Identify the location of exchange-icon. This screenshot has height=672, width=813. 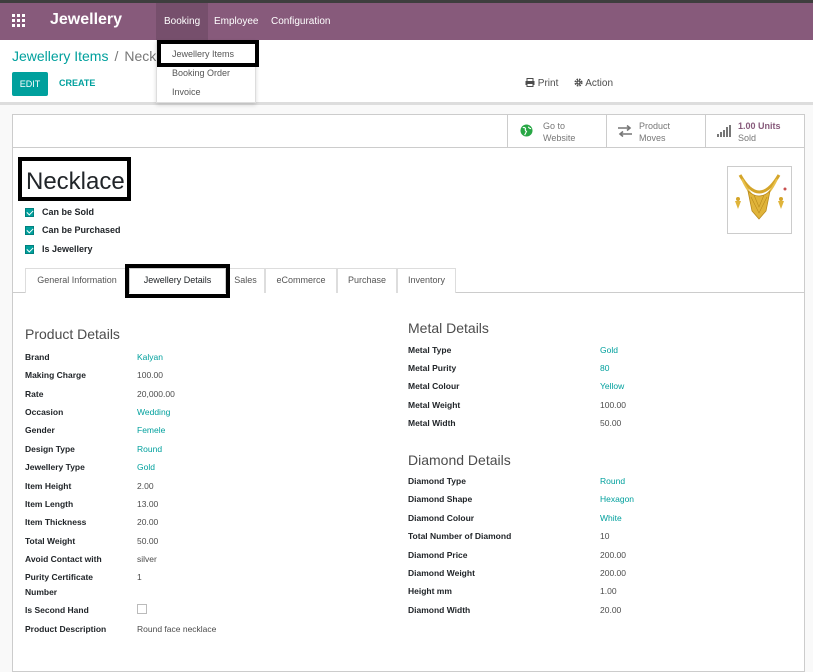
(625, 131).